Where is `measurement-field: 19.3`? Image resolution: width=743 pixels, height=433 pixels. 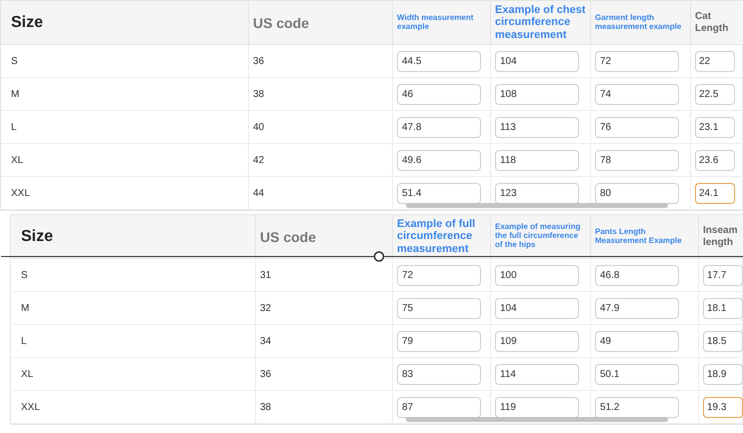 measurement-field: 19.3 is located at coordinates (723, 407).